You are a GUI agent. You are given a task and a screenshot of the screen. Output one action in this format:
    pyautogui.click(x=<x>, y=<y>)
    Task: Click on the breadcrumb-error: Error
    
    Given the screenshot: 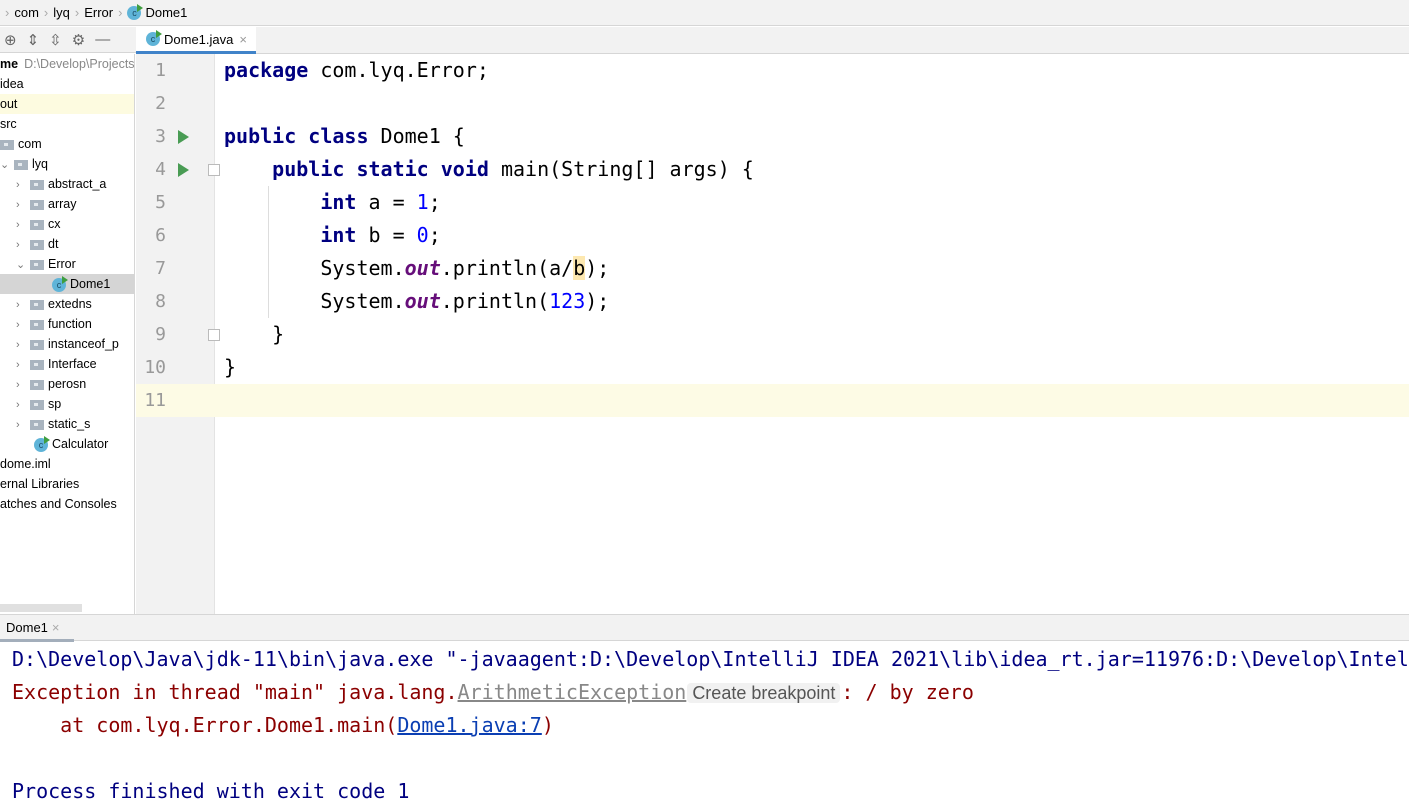 What is the action you would take?
    pyautogui.click(x=98, y=12)
    